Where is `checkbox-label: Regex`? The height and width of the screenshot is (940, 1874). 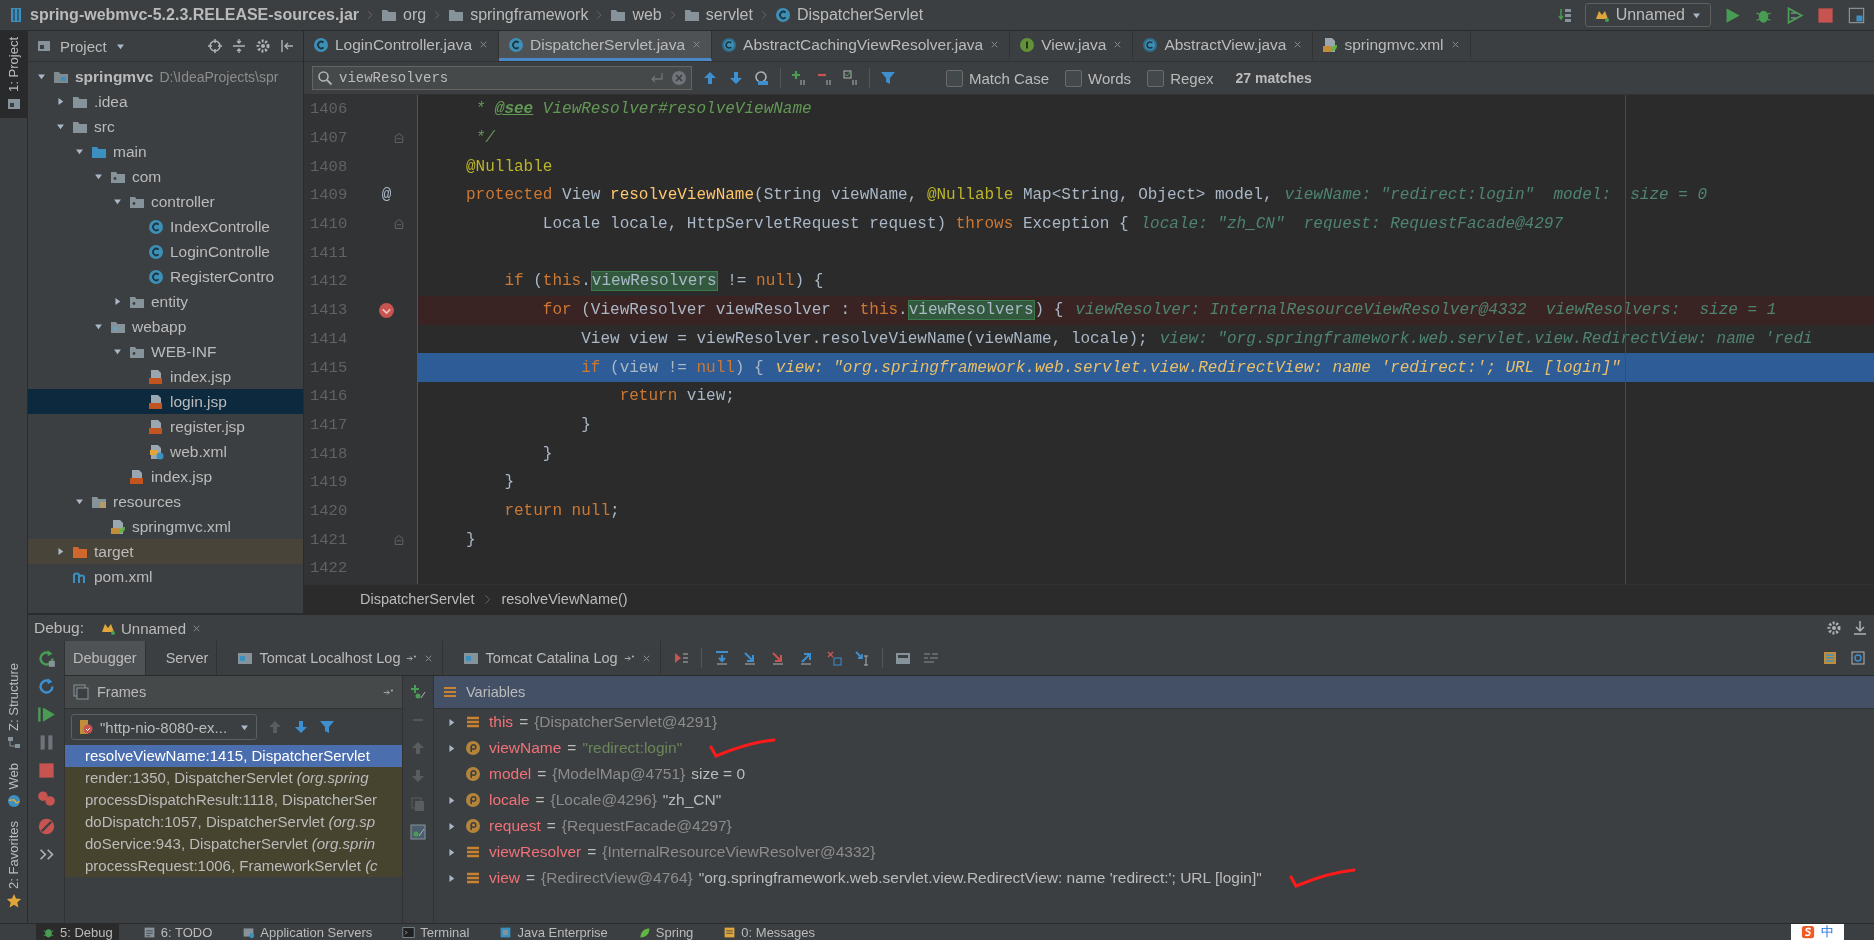
checkbox-label: Regex is located at coordinates (1192, 78).